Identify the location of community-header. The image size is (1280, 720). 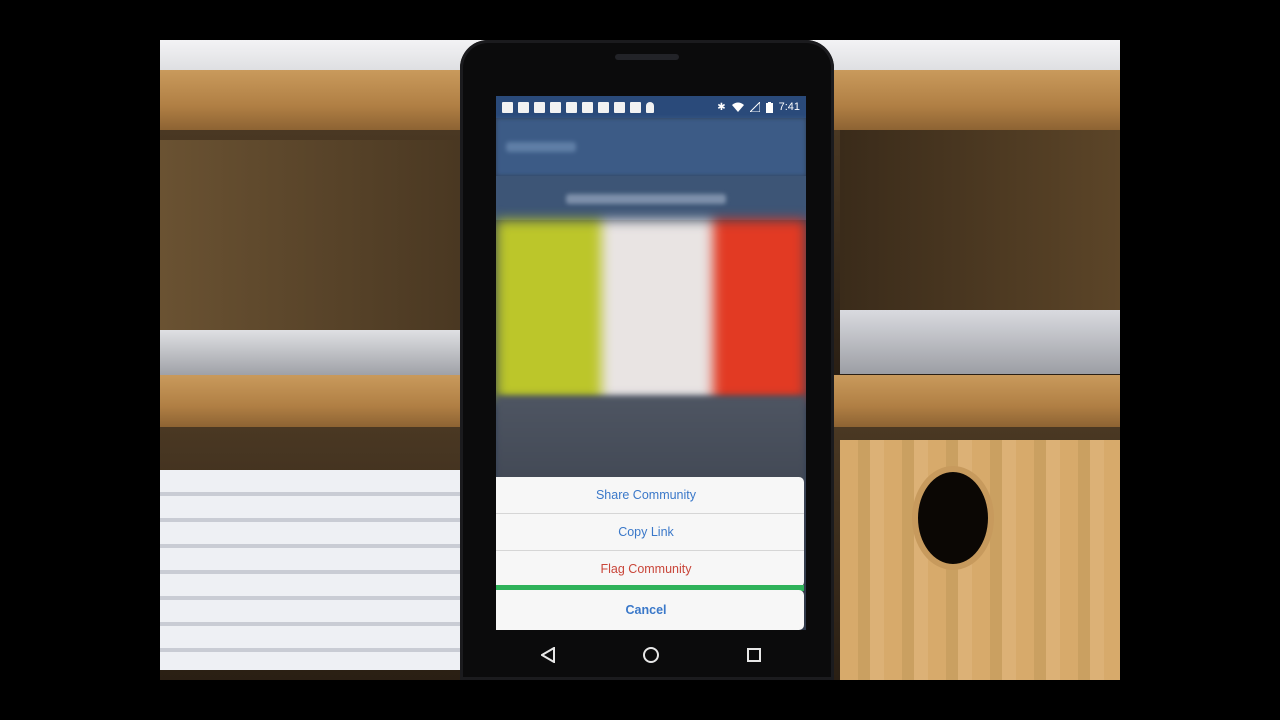
(651, 198).